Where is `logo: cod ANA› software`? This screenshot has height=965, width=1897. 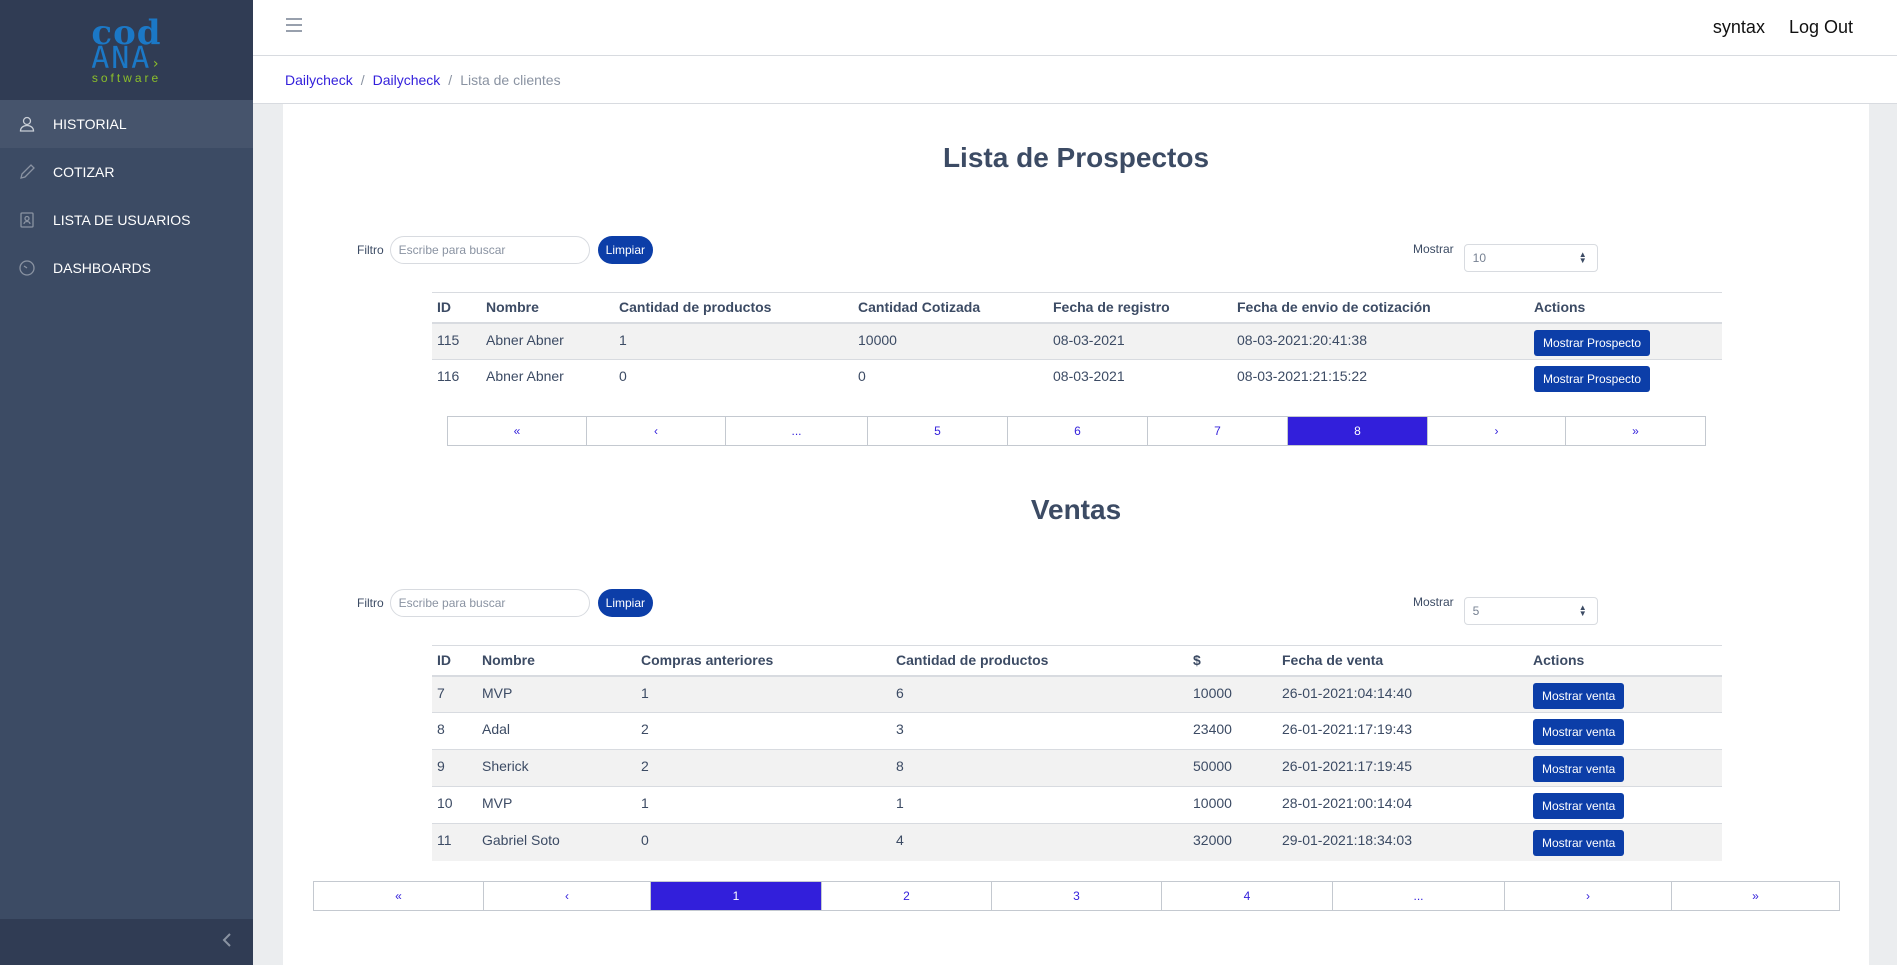
logo: cod ANA› software is located at coordinates (126, 50).